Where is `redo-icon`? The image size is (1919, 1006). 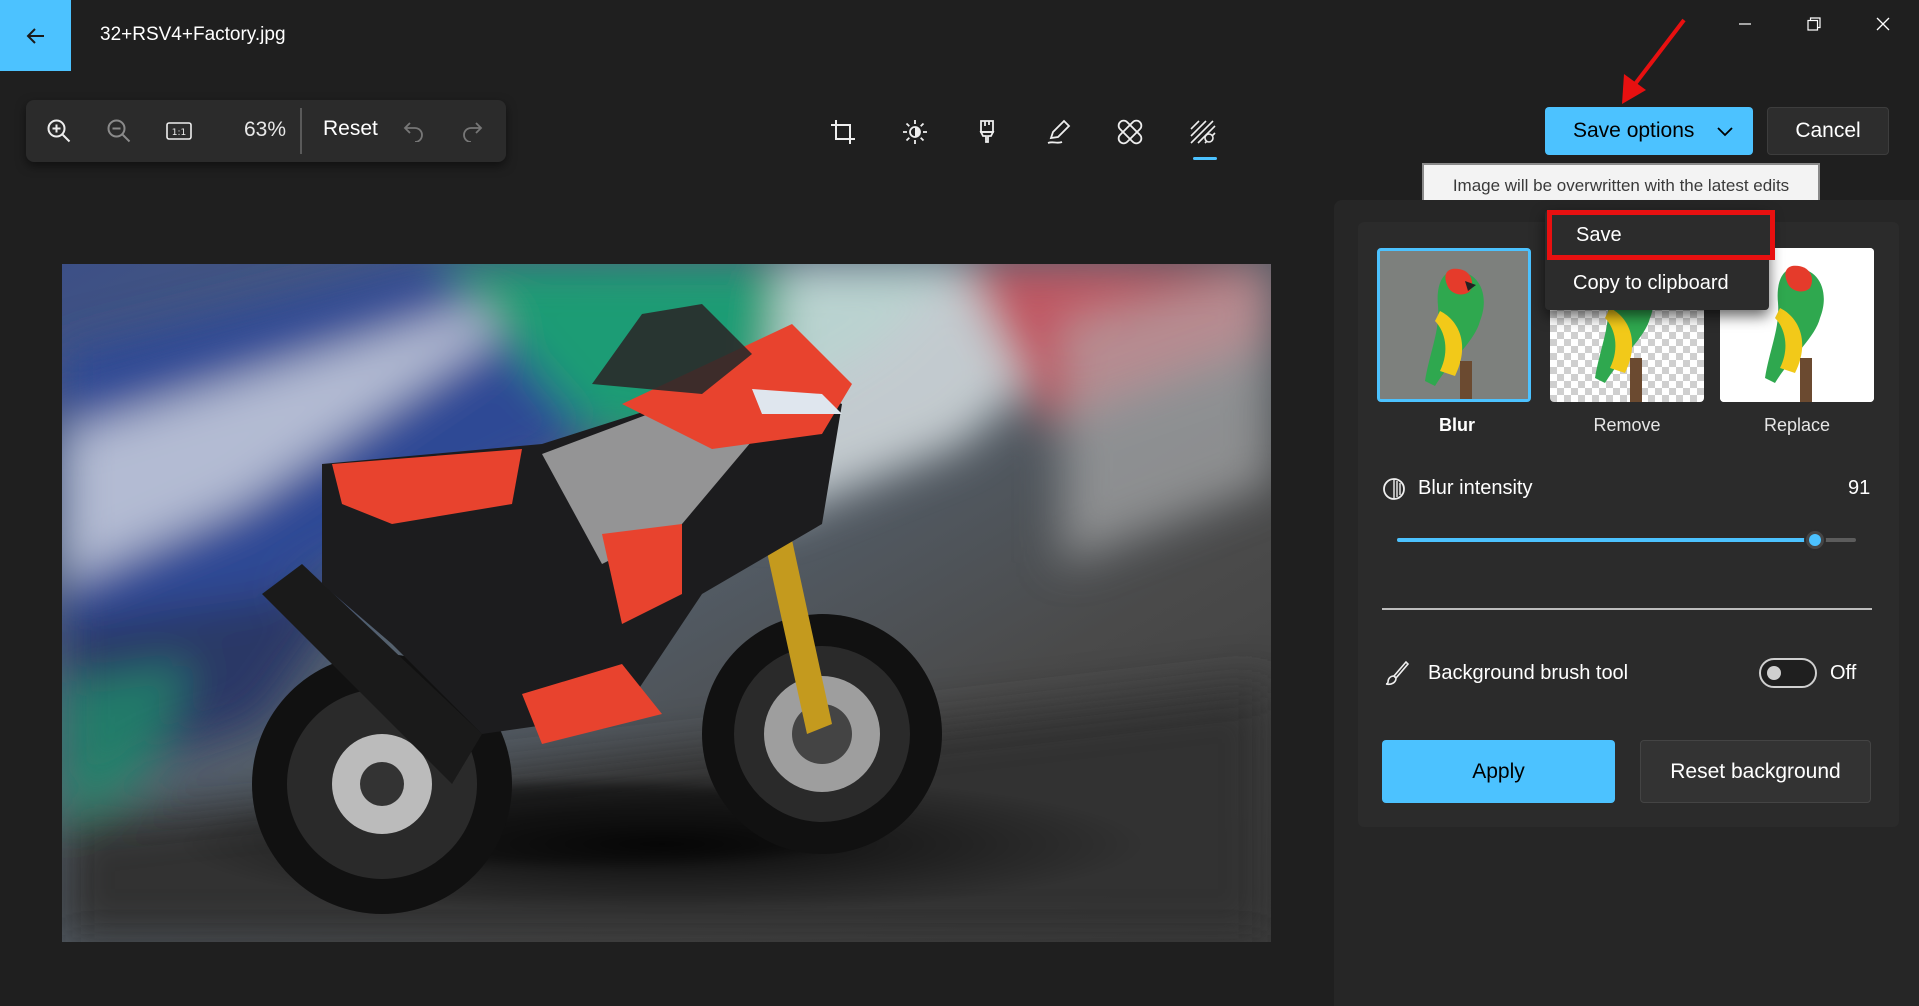 redo-icon is located at coordinates (473, 132).